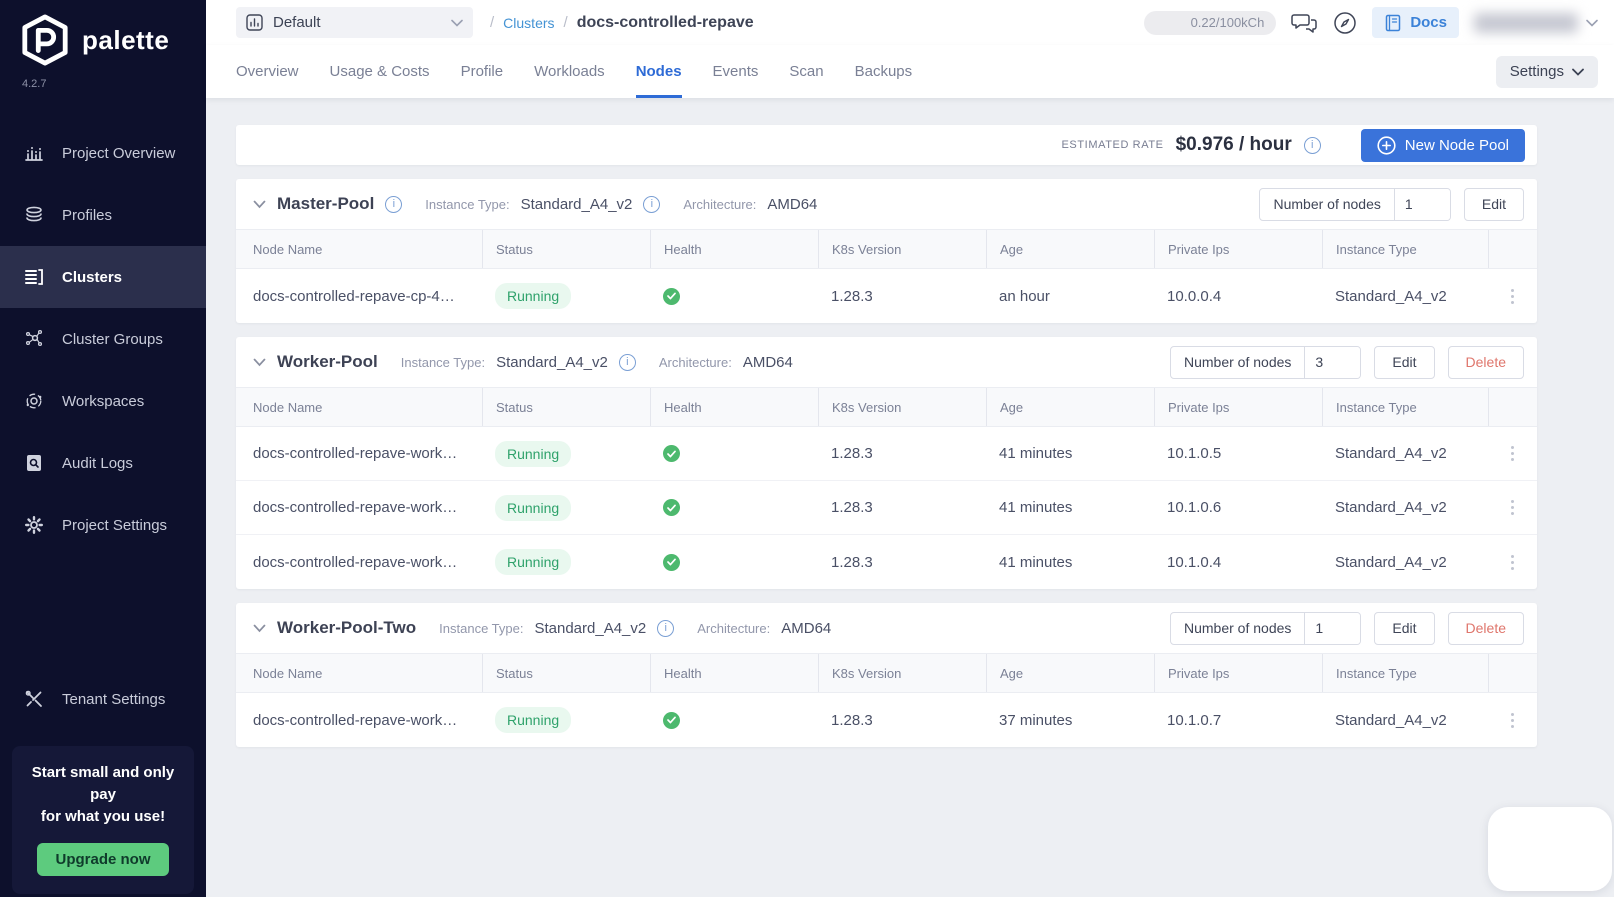 The image size is (1614, 897). What do you see at coordinates (34, 463) in the screenshot?
I see `audit-doc-icon` at bounding box center [34, 463].